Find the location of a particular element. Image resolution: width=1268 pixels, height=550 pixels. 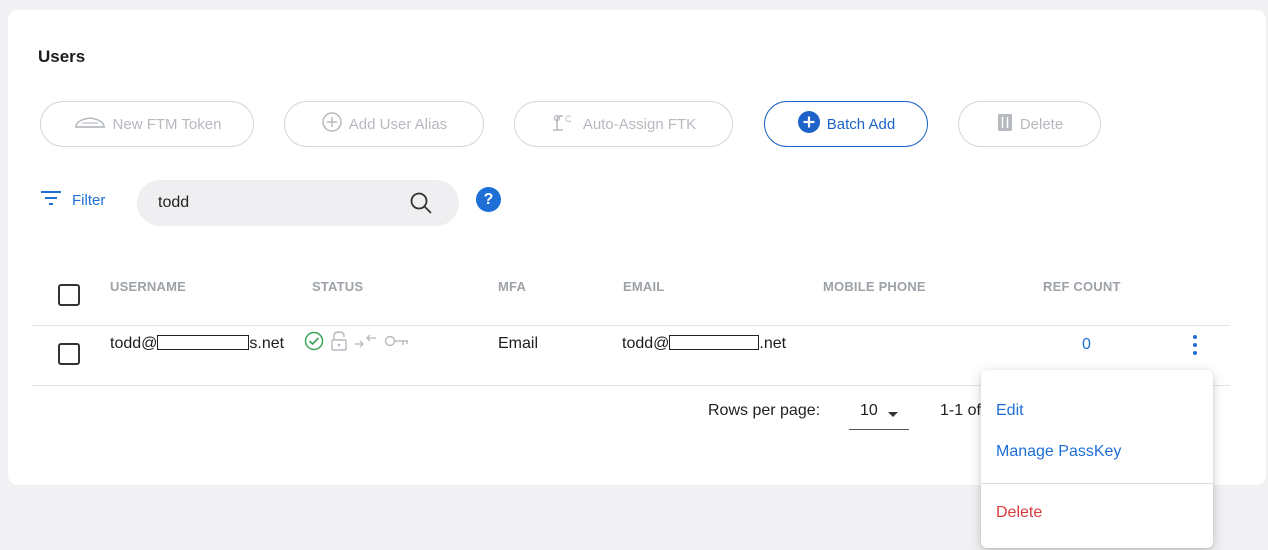

filter-button: Filter is located at coordinates (72, 200).